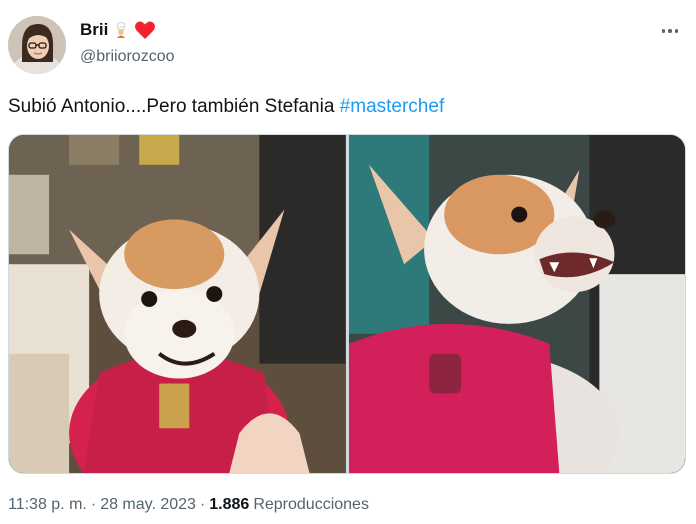  What do you see at coordinates (392, 106) in the screenshot?
I see `hashtag-link: #masterchef` at bounding box center [392, 106].